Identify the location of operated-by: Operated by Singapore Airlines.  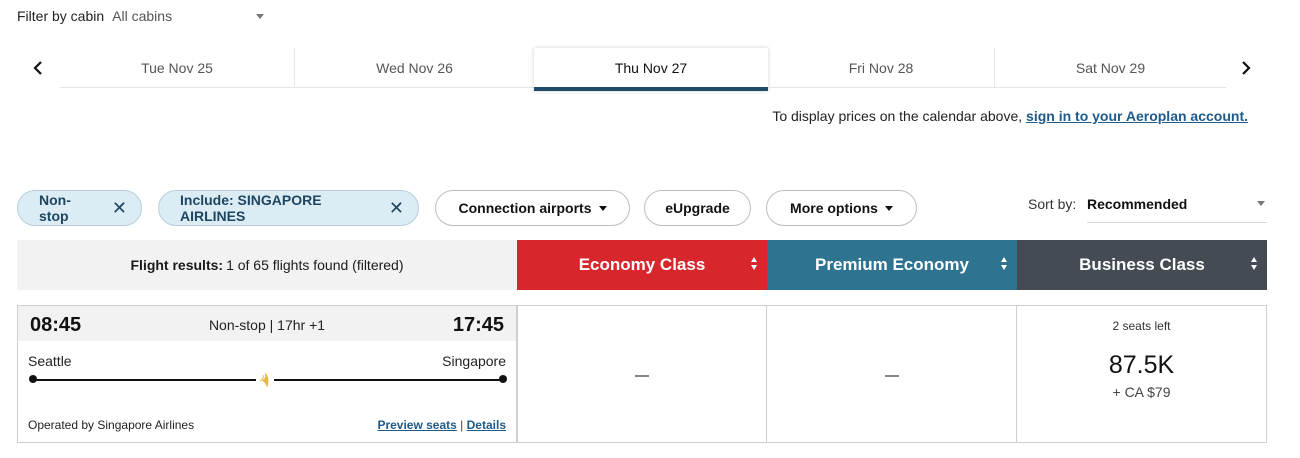
(111, 425).